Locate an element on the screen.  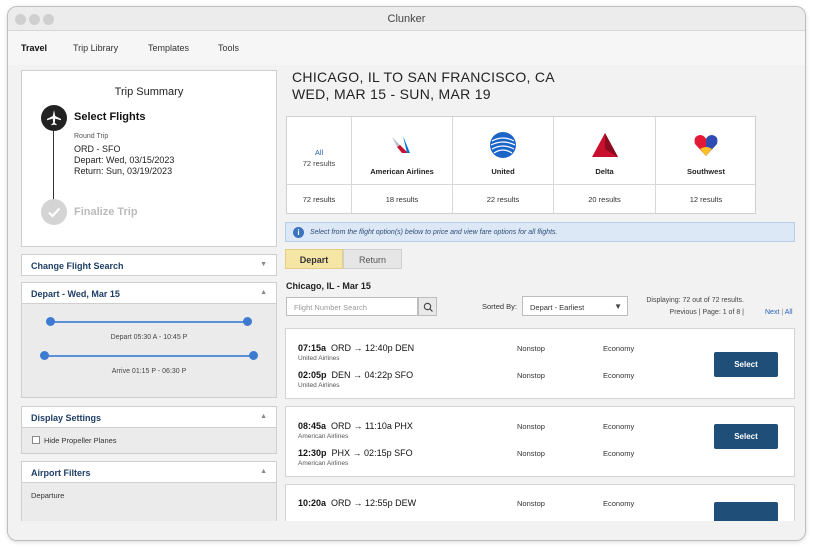
airline-all-column: All 72 results 72 results is located at coordinates (319, 165).